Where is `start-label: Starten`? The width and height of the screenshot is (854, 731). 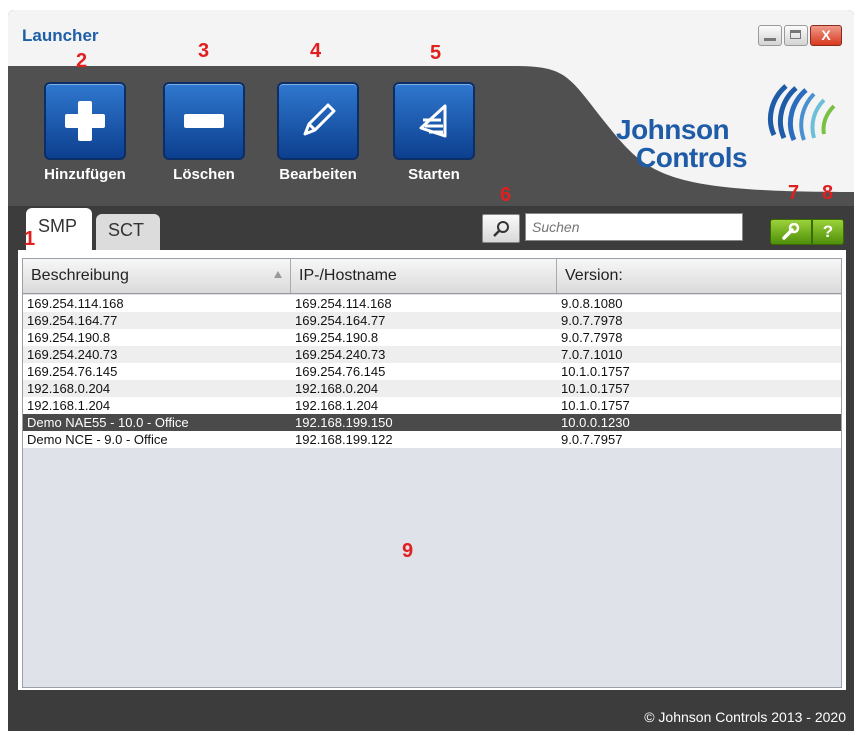
start-label: Starten is located at coordinates (434, 174).